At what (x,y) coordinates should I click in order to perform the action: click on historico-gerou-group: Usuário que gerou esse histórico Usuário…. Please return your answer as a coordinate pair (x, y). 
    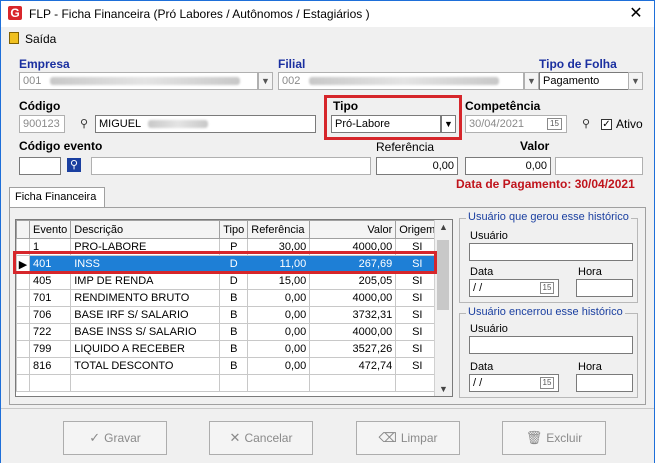
    Looking at the image, I should click on (548, 257).